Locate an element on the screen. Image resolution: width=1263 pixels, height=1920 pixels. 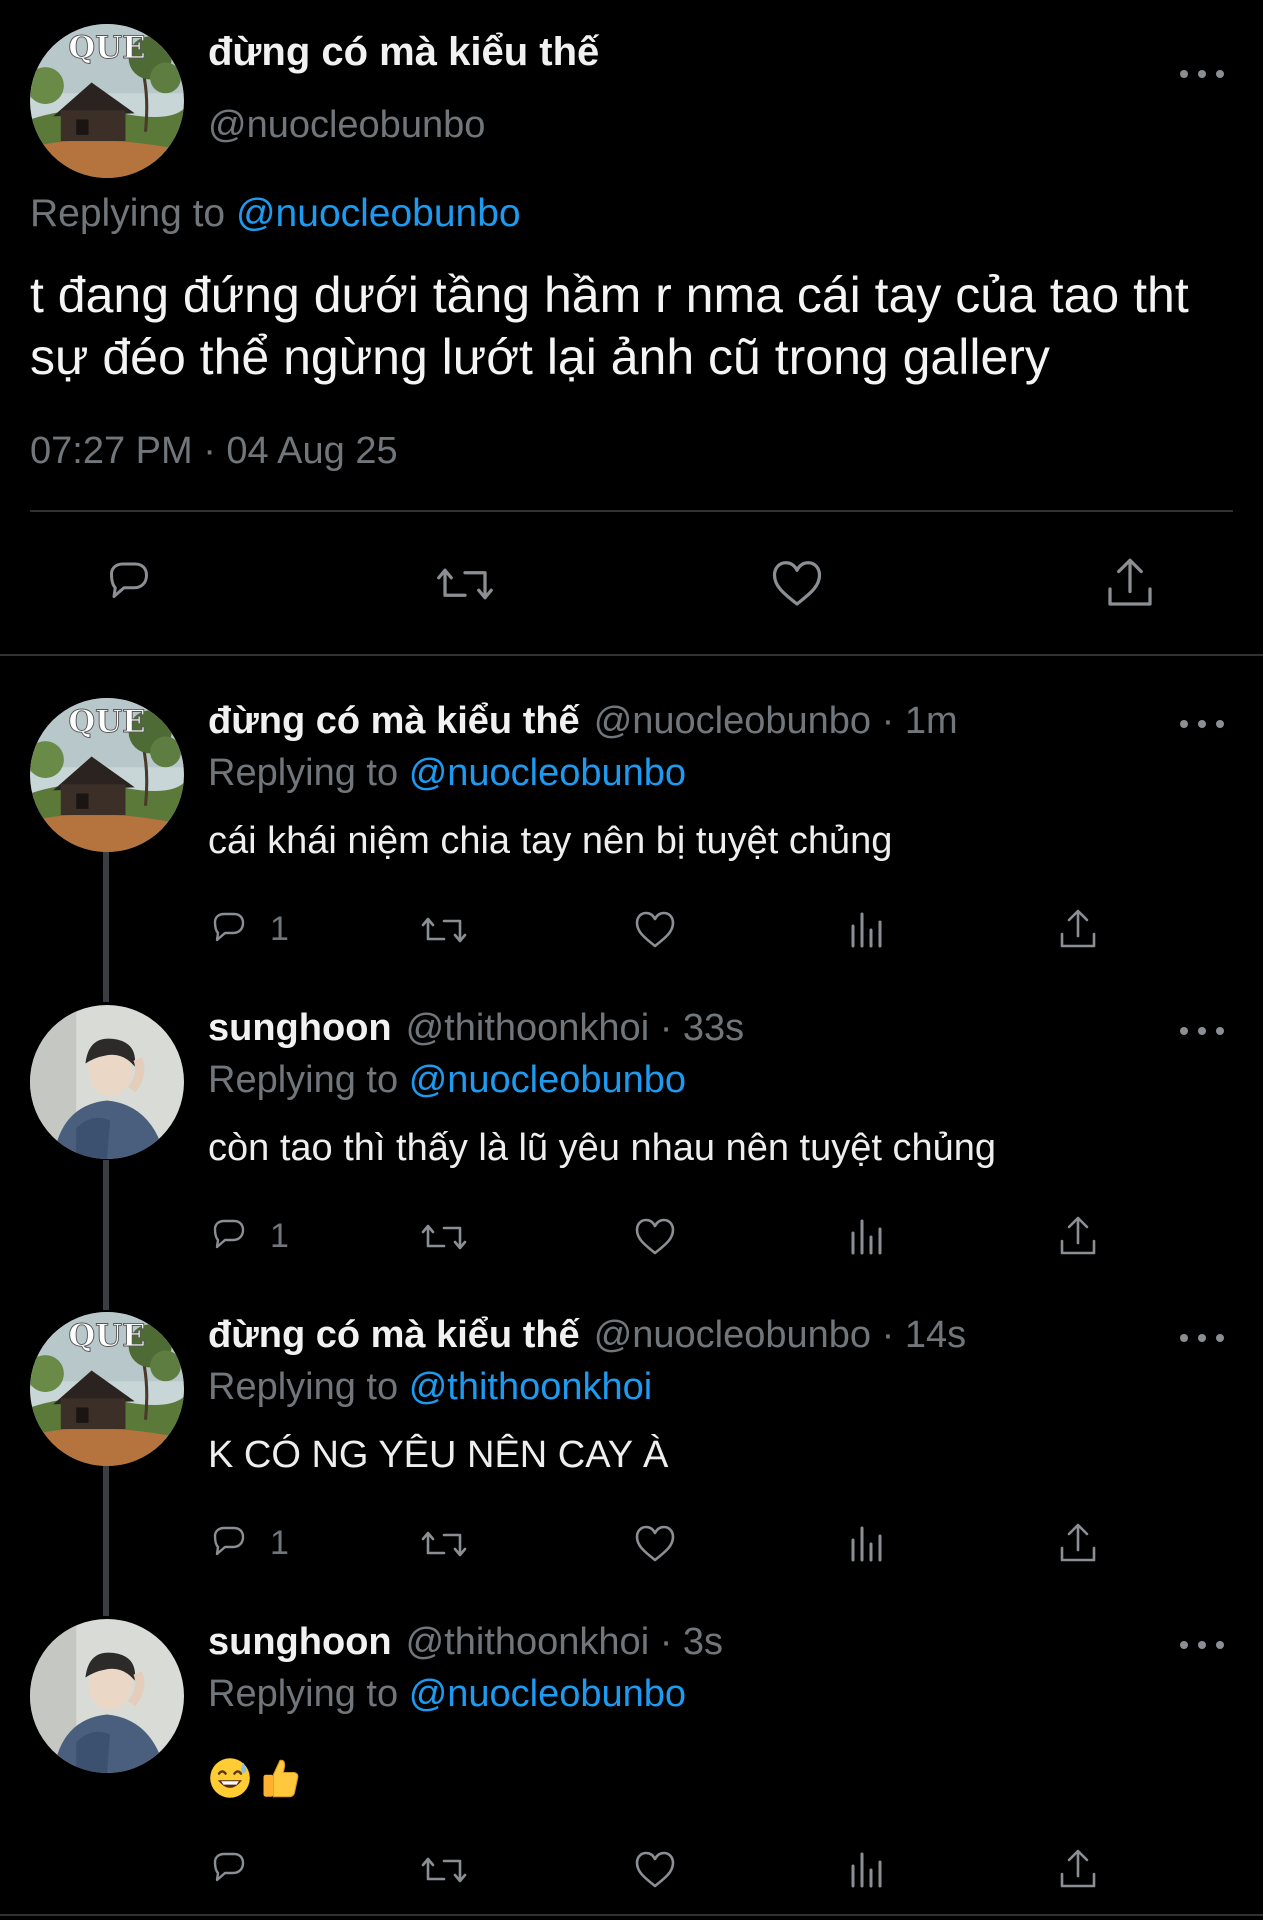
sweat-smile-emoji is located at coordinates (230, 1778).